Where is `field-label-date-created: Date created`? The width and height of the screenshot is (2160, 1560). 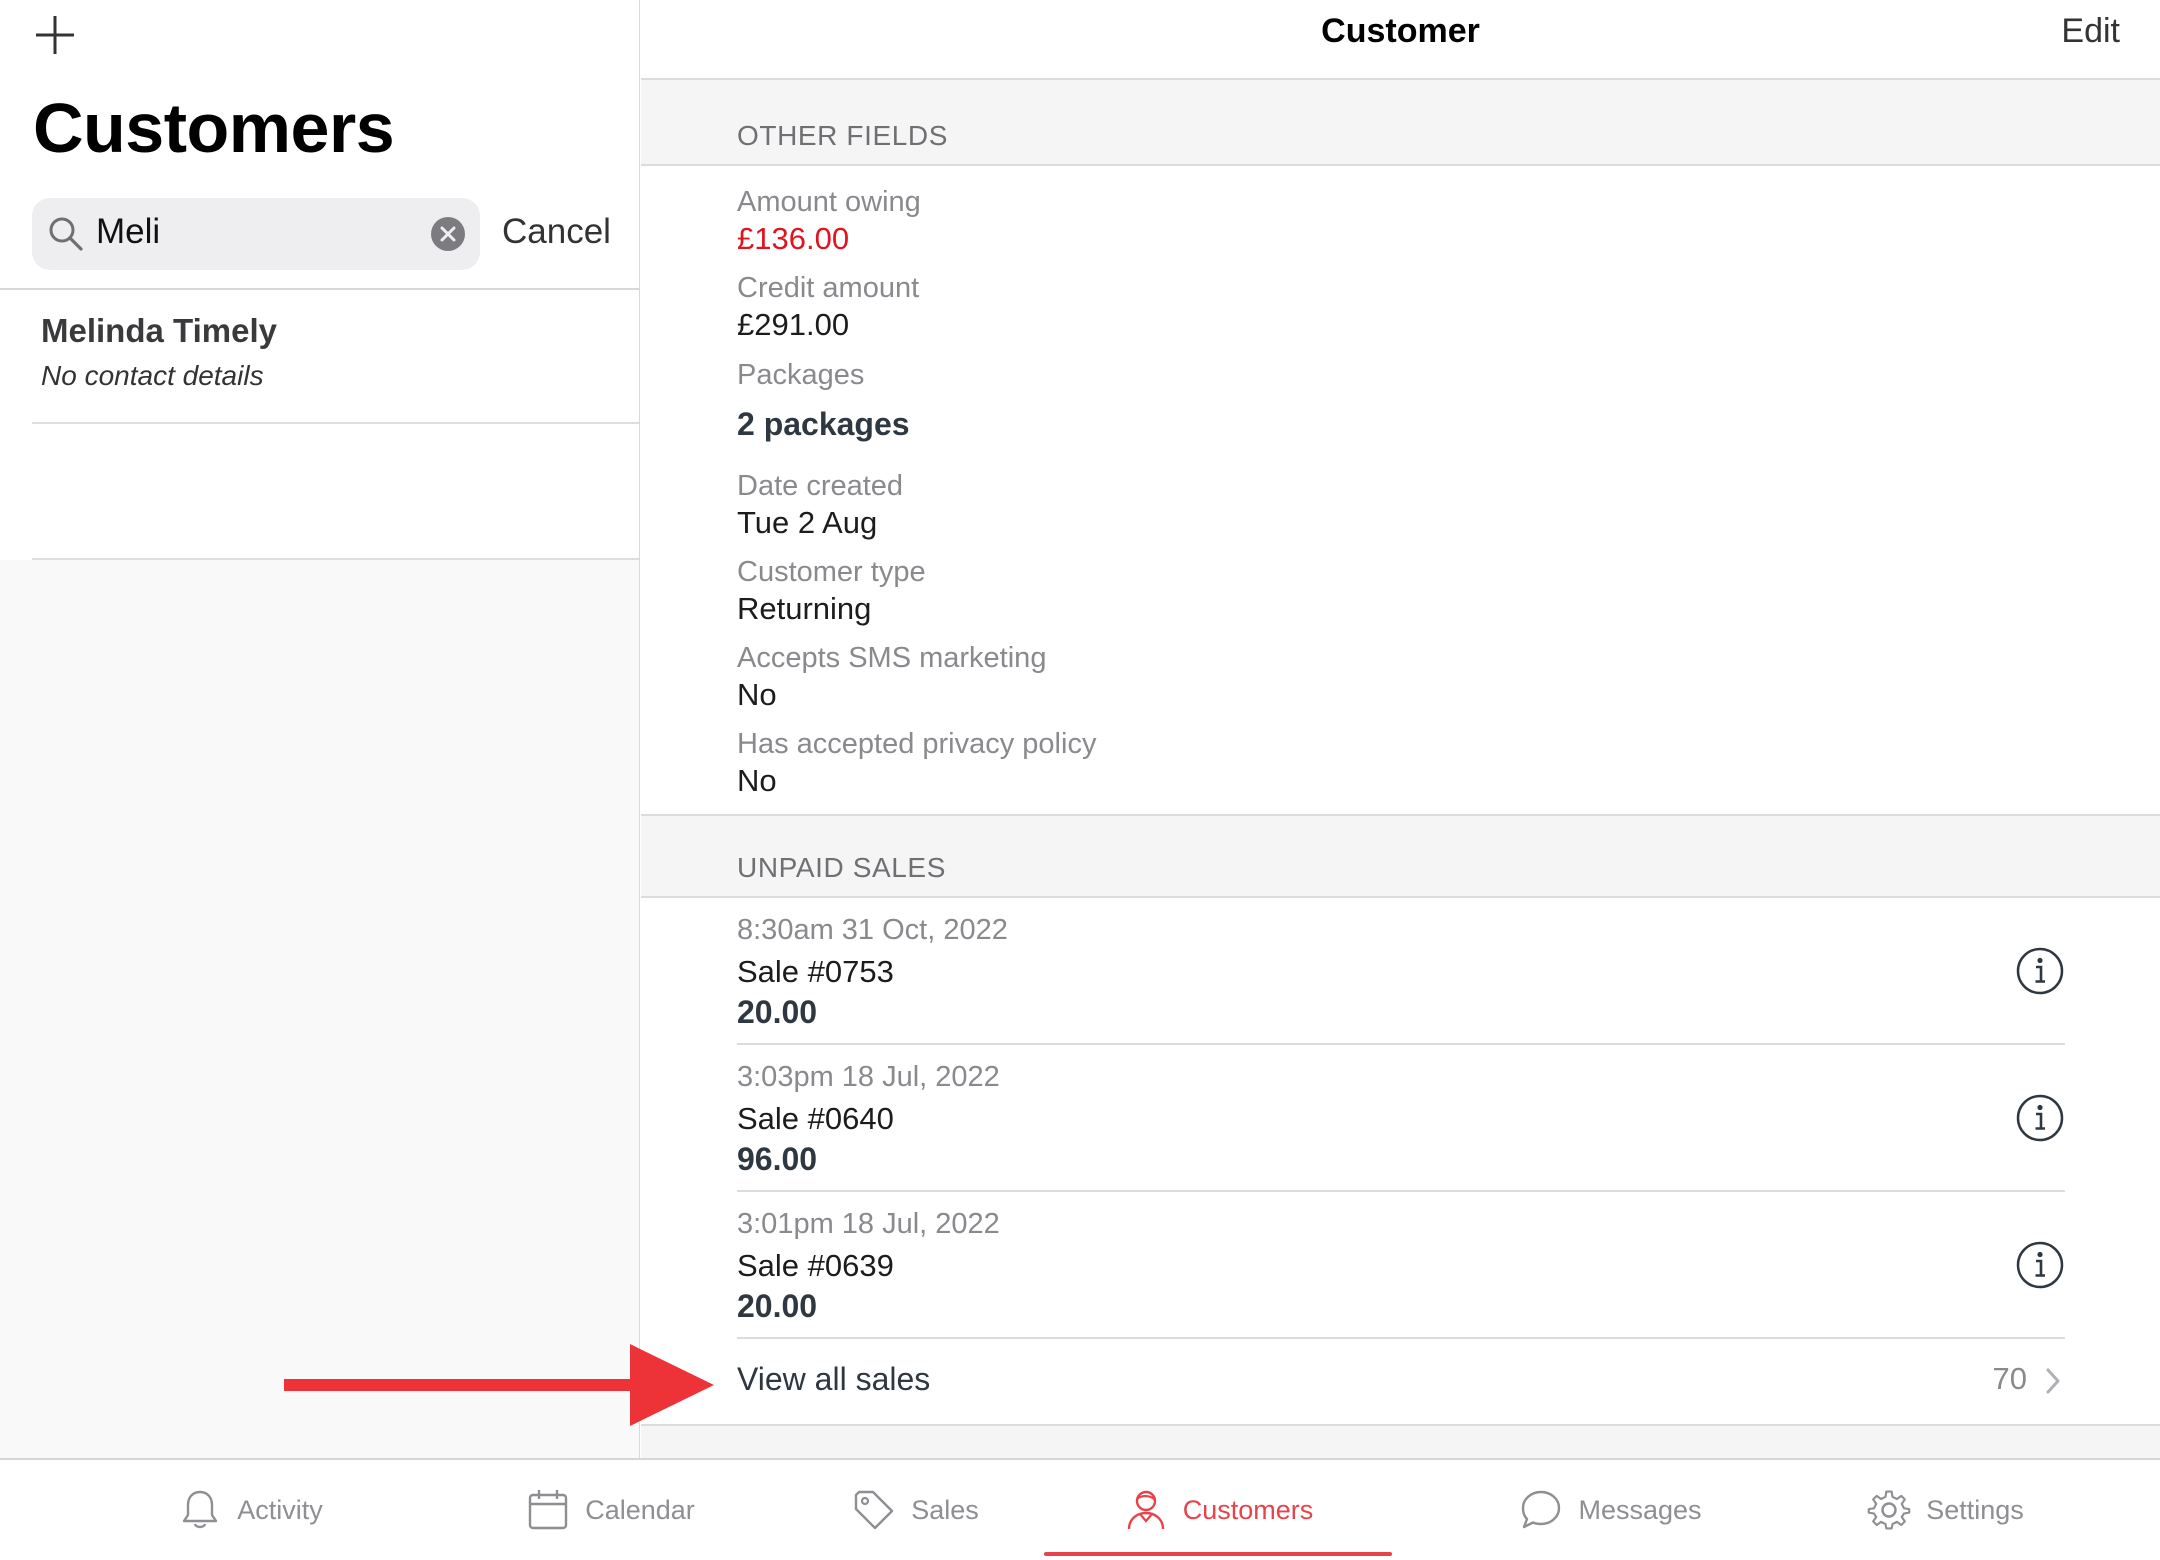 field-label-date-created: Date created is located at coordinates (820, 486).